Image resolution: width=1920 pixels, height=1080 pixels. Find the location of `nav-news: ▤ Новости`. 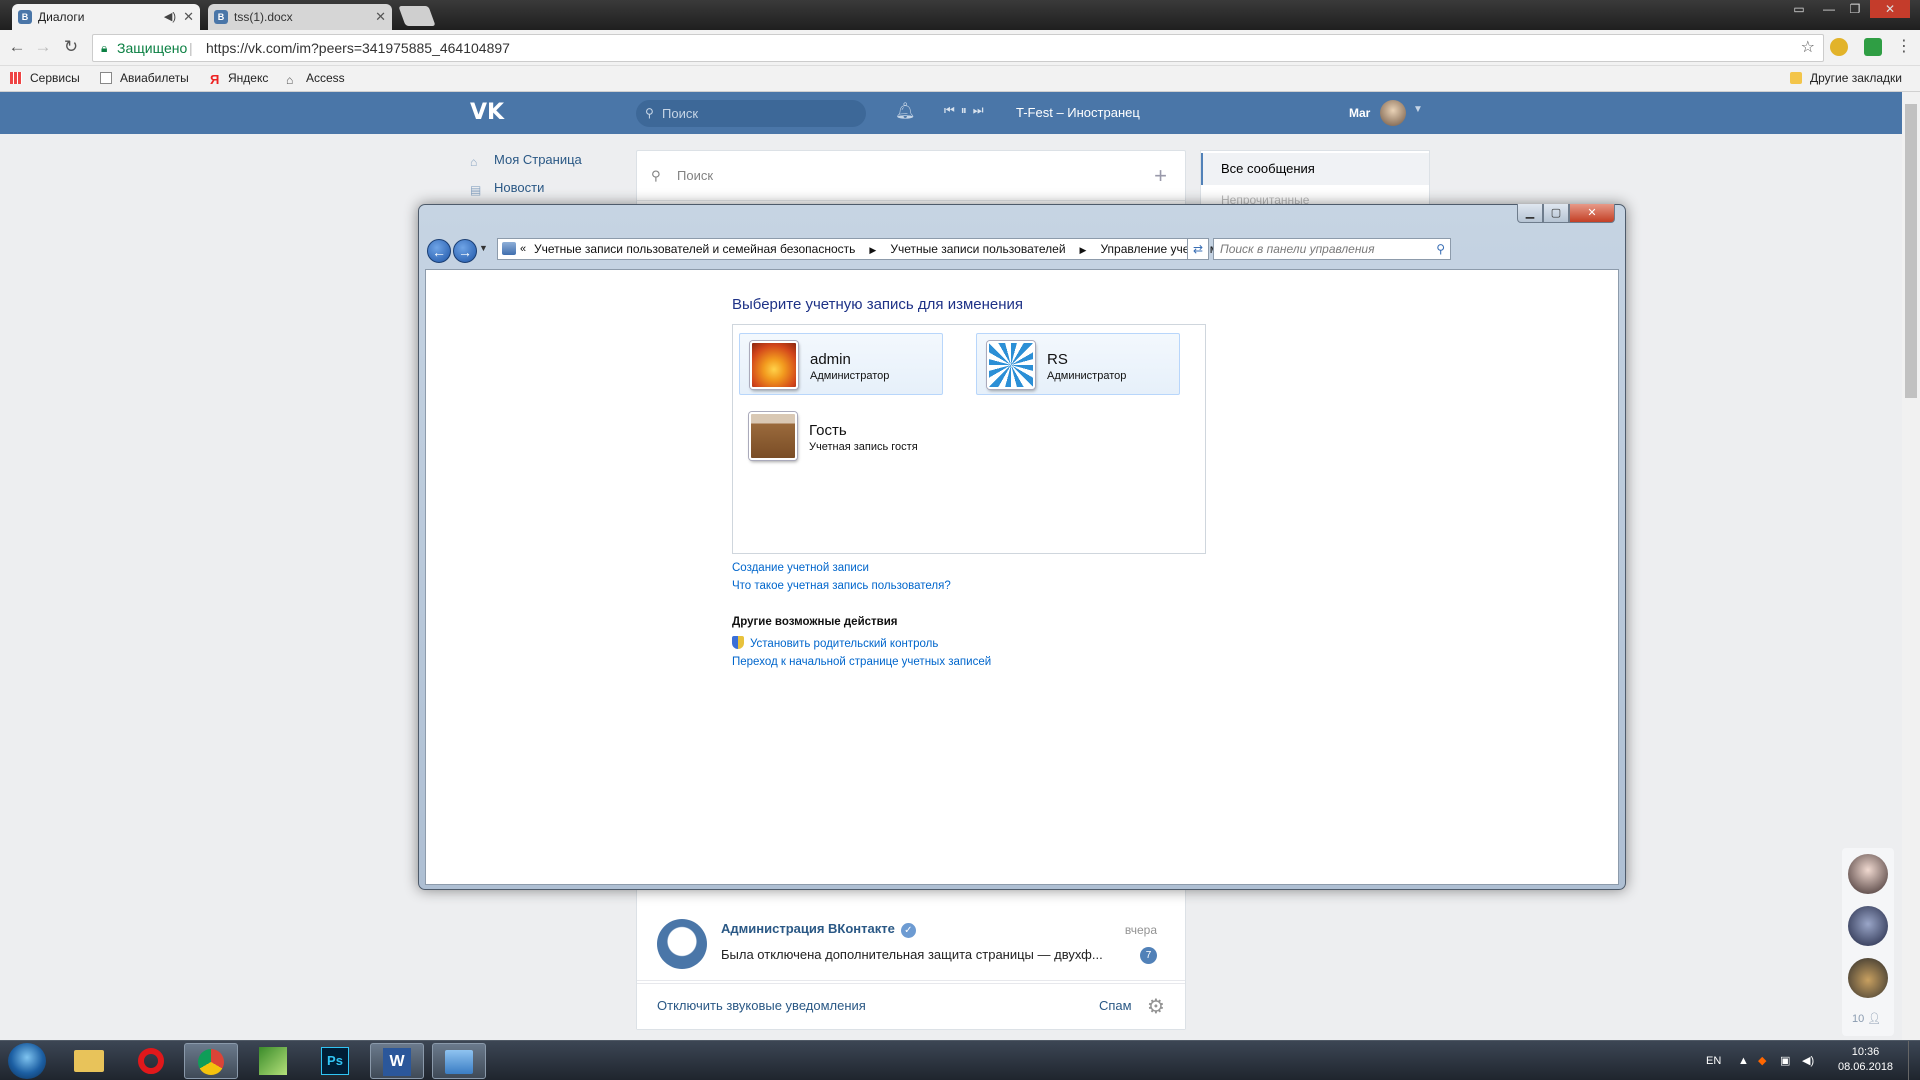

nav-news: ▤ Новости is located at coordinates (507, 190).